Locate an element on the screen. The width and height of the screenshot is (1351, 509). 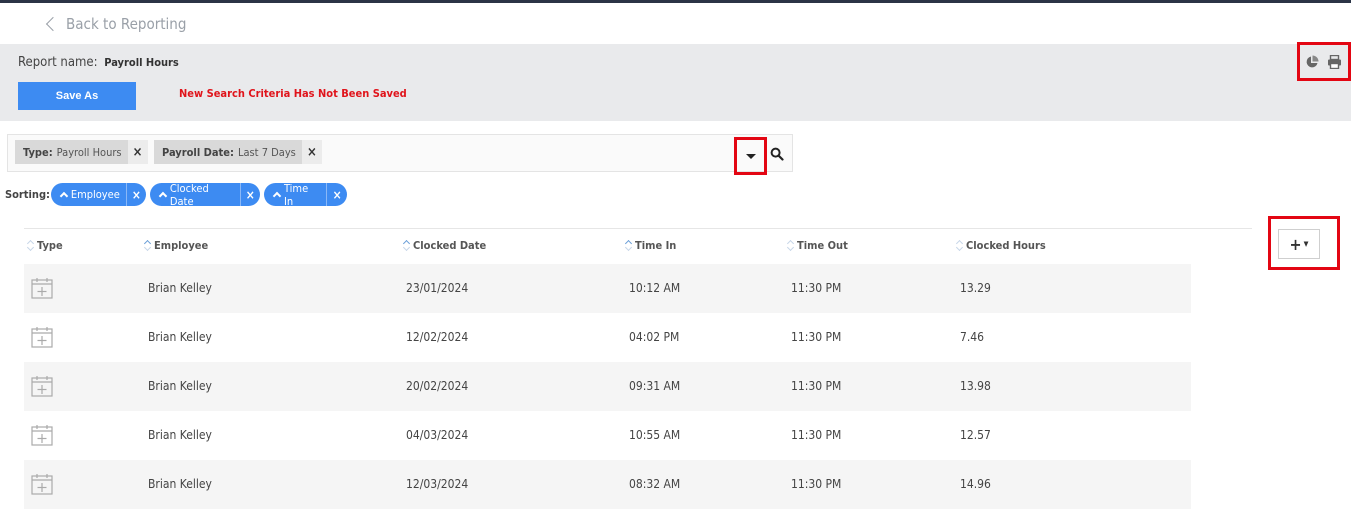
column-header-label: Time Out is located at coordinates (822, 245).